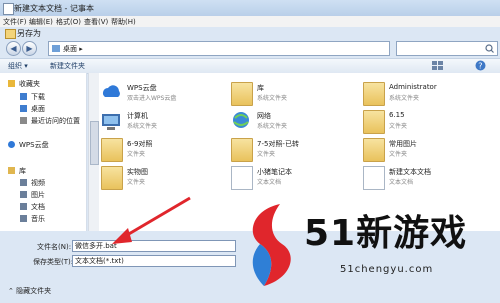 The width and height of the screenshot is (500, 303). I want to click on brand-s-icon, so click(271, 245).